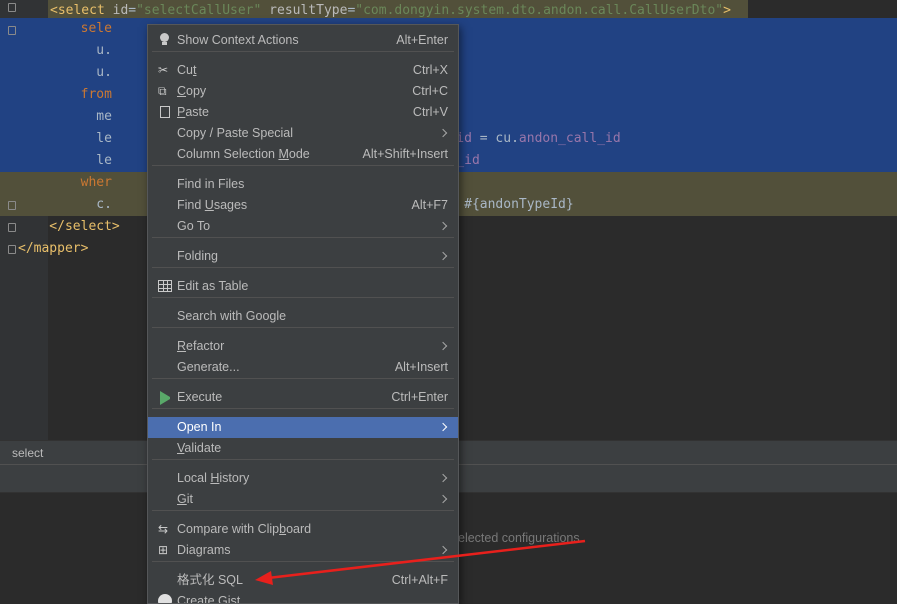 The height and width of the screenshot is (604, 897). Describe the element at coordinates (303, 286) in the screenshot. I see `menu-item-edit-as-table: Edit as Table` at that location.